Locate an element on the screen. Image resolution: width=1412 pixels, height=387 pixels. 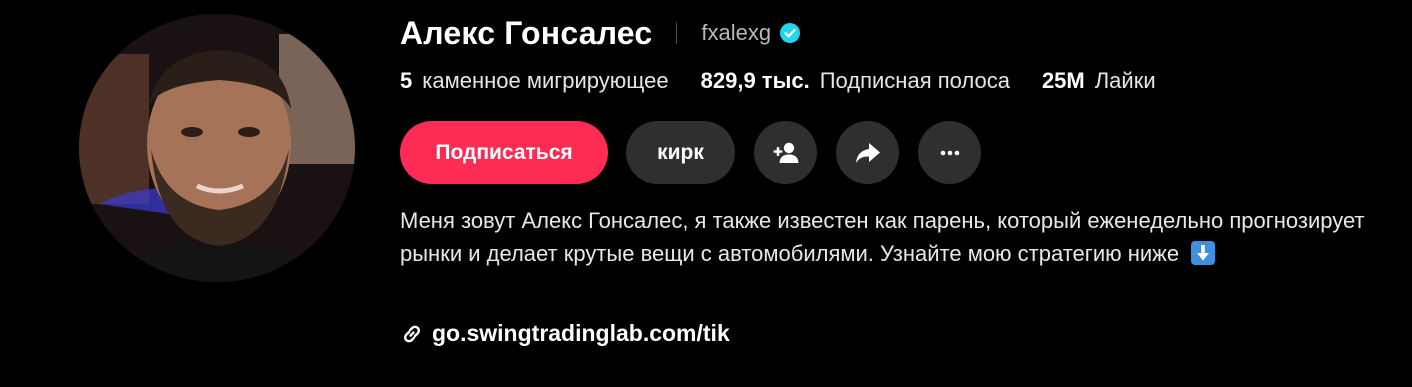
stat-likes: 25M Лайки is located at coordinates (1099, 81).